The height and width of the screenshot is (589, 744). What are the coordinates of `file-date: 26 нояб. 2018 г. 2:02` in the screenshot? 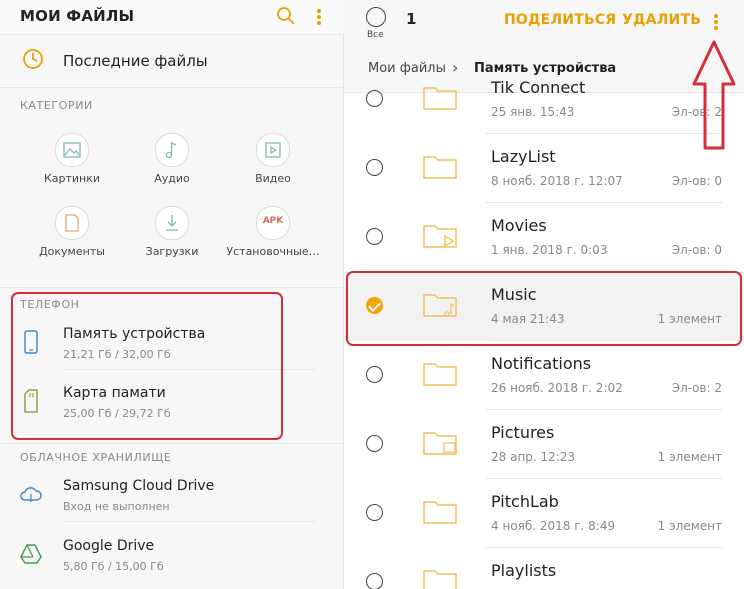 It's located at (557, 388).